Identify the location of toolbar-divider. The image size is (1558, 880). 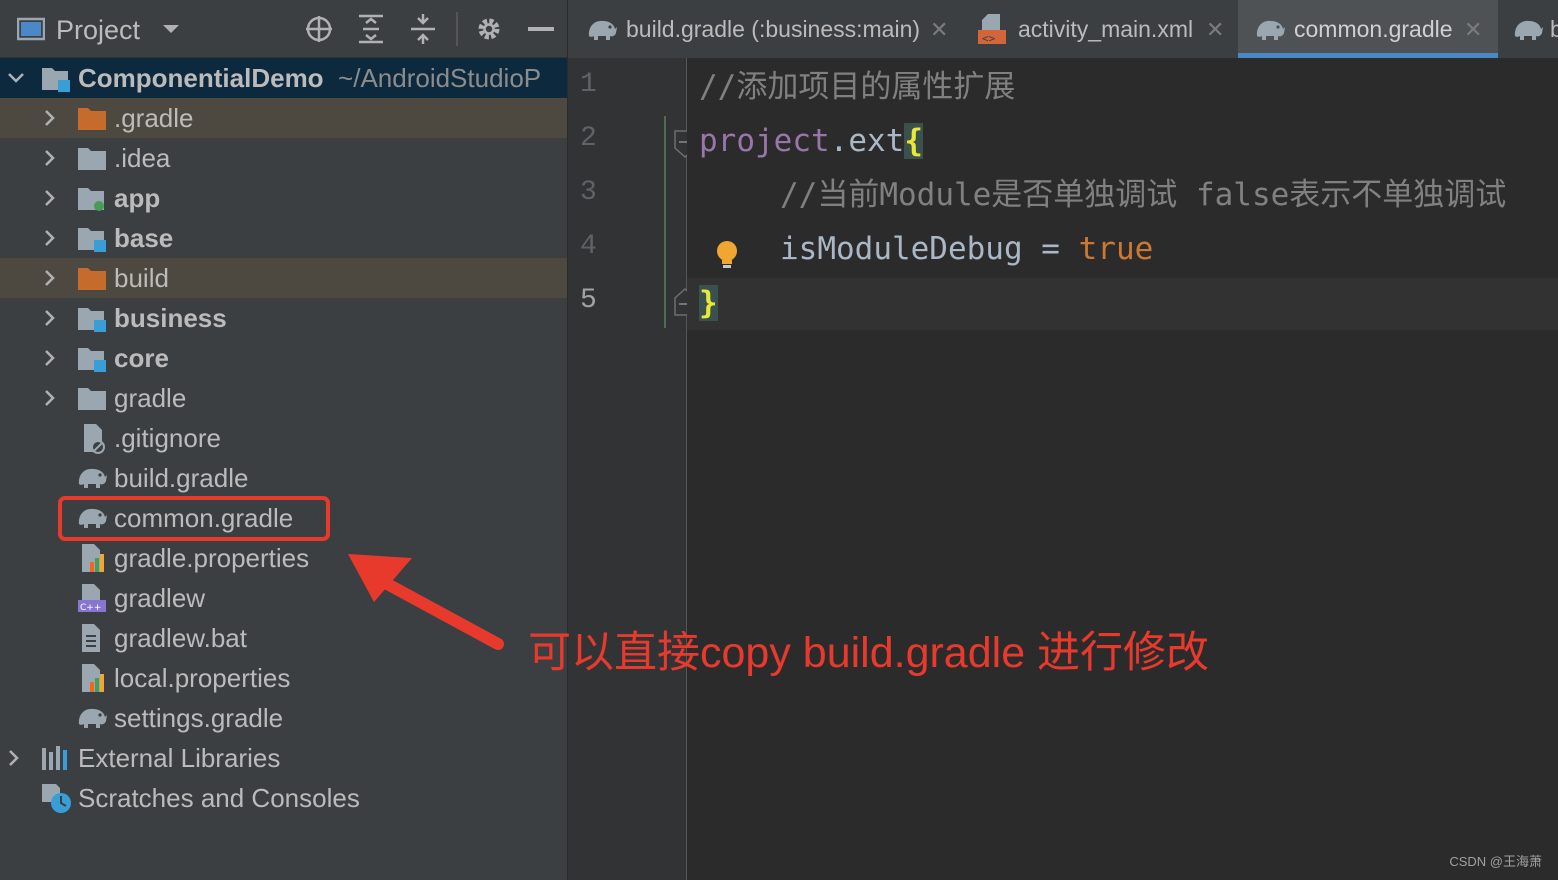
(457, 29).